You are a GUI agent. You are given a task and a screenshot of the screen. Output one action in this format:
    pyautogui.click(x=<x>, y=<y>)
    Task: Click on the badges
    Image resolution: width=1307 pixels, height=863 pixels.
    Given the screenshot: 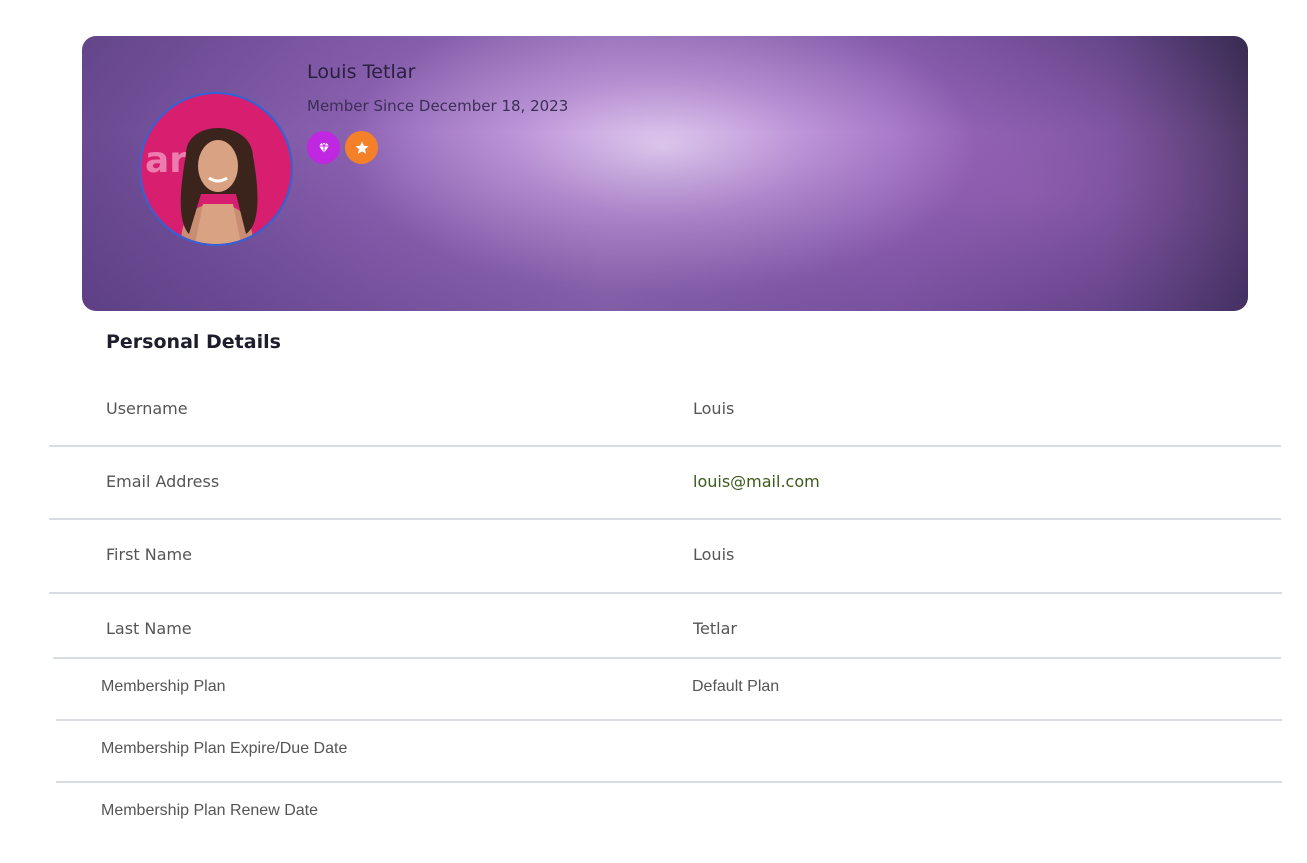 What is the action you would take?
    pyautogui.click(x=342, y=147)
    